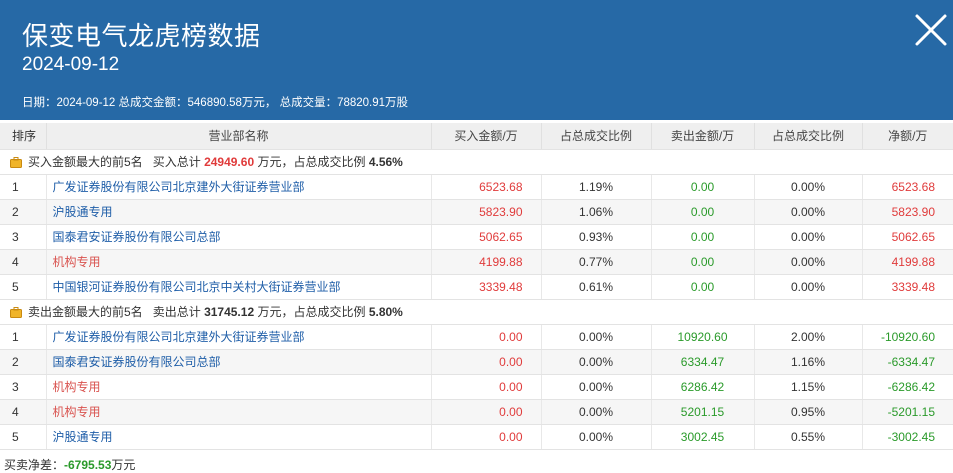 The width and height of the screenshot is (953, 473). Describe the element at coordinates (141, 37) in the screenshot. I see `page-title: 保变电气龙虎榜数据` at that location.